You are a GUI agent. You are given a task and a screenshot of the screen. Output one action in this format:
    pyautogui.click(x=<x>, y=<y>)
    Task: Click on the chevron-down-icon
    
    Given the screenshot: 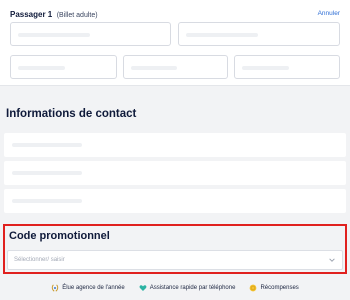 What is the action you would take?
    pyautogui.click(x=332, y=260)
    